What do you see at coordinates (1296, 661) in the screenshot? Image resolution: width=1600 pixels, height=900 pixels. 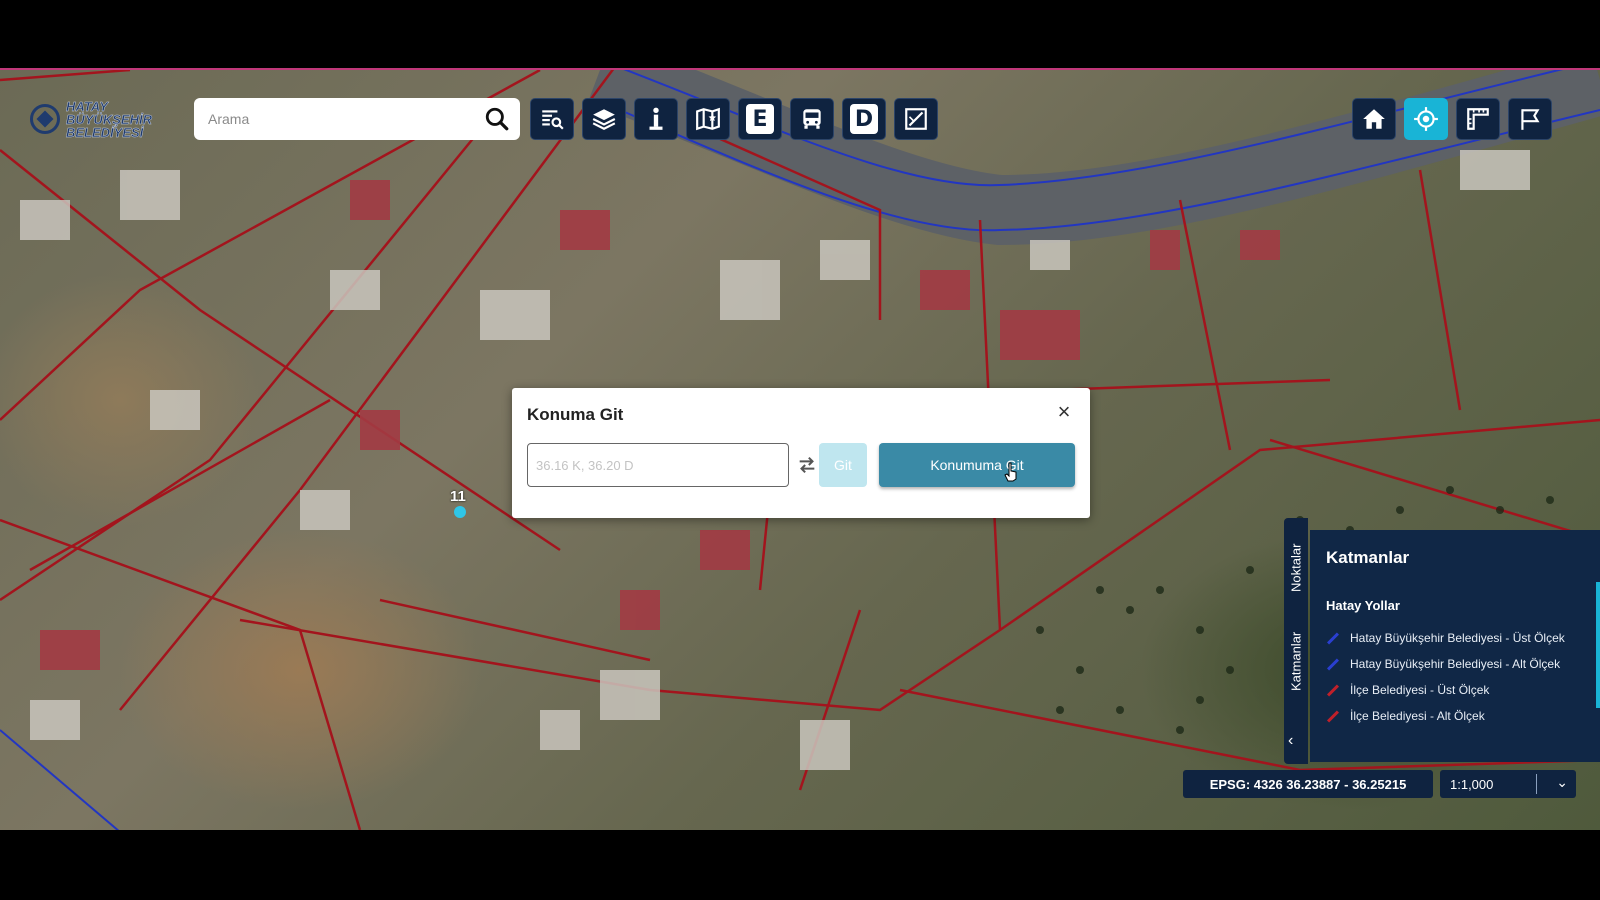 I see `tab-layers: Katmanlar` at bounding box center [1296, 661].